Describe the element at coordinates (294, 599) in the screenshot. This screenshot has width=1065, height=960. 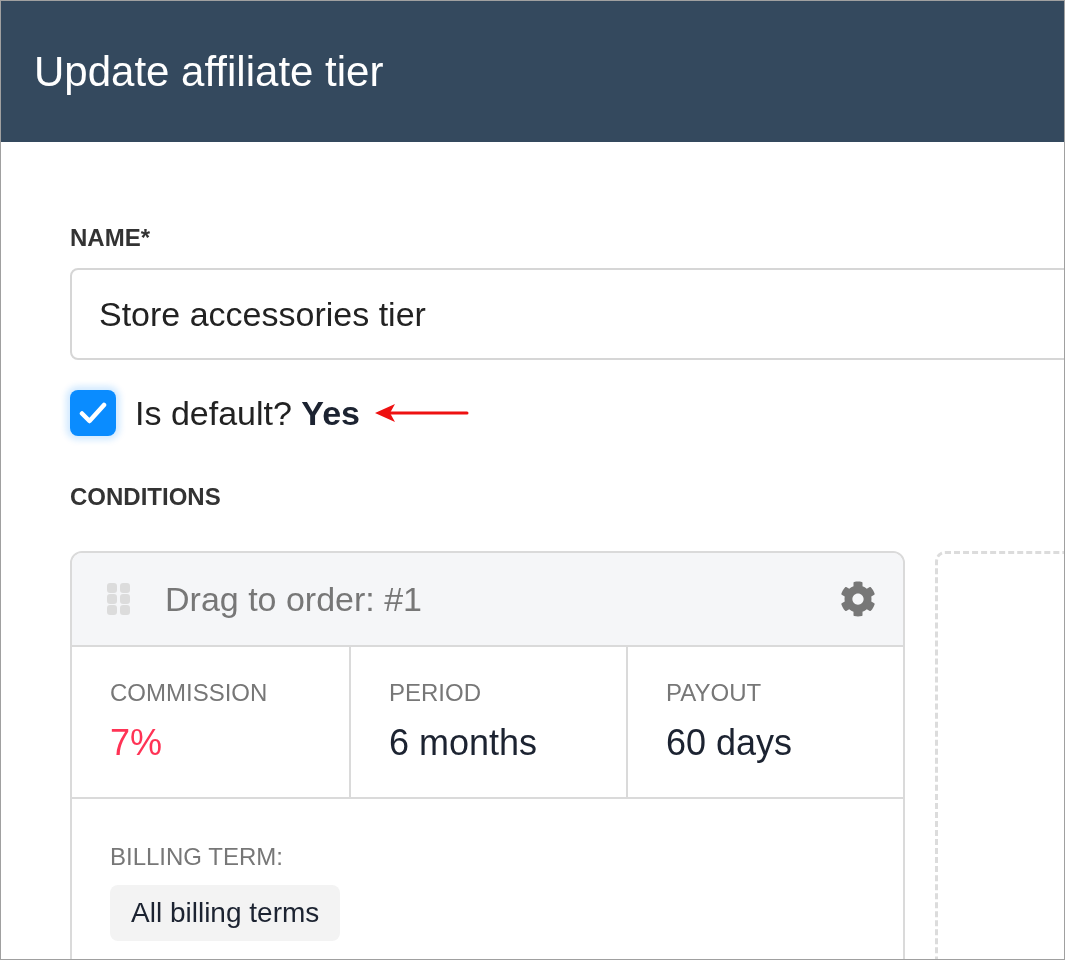
I see `drag-order-label: Drag to order: #1` at that location.